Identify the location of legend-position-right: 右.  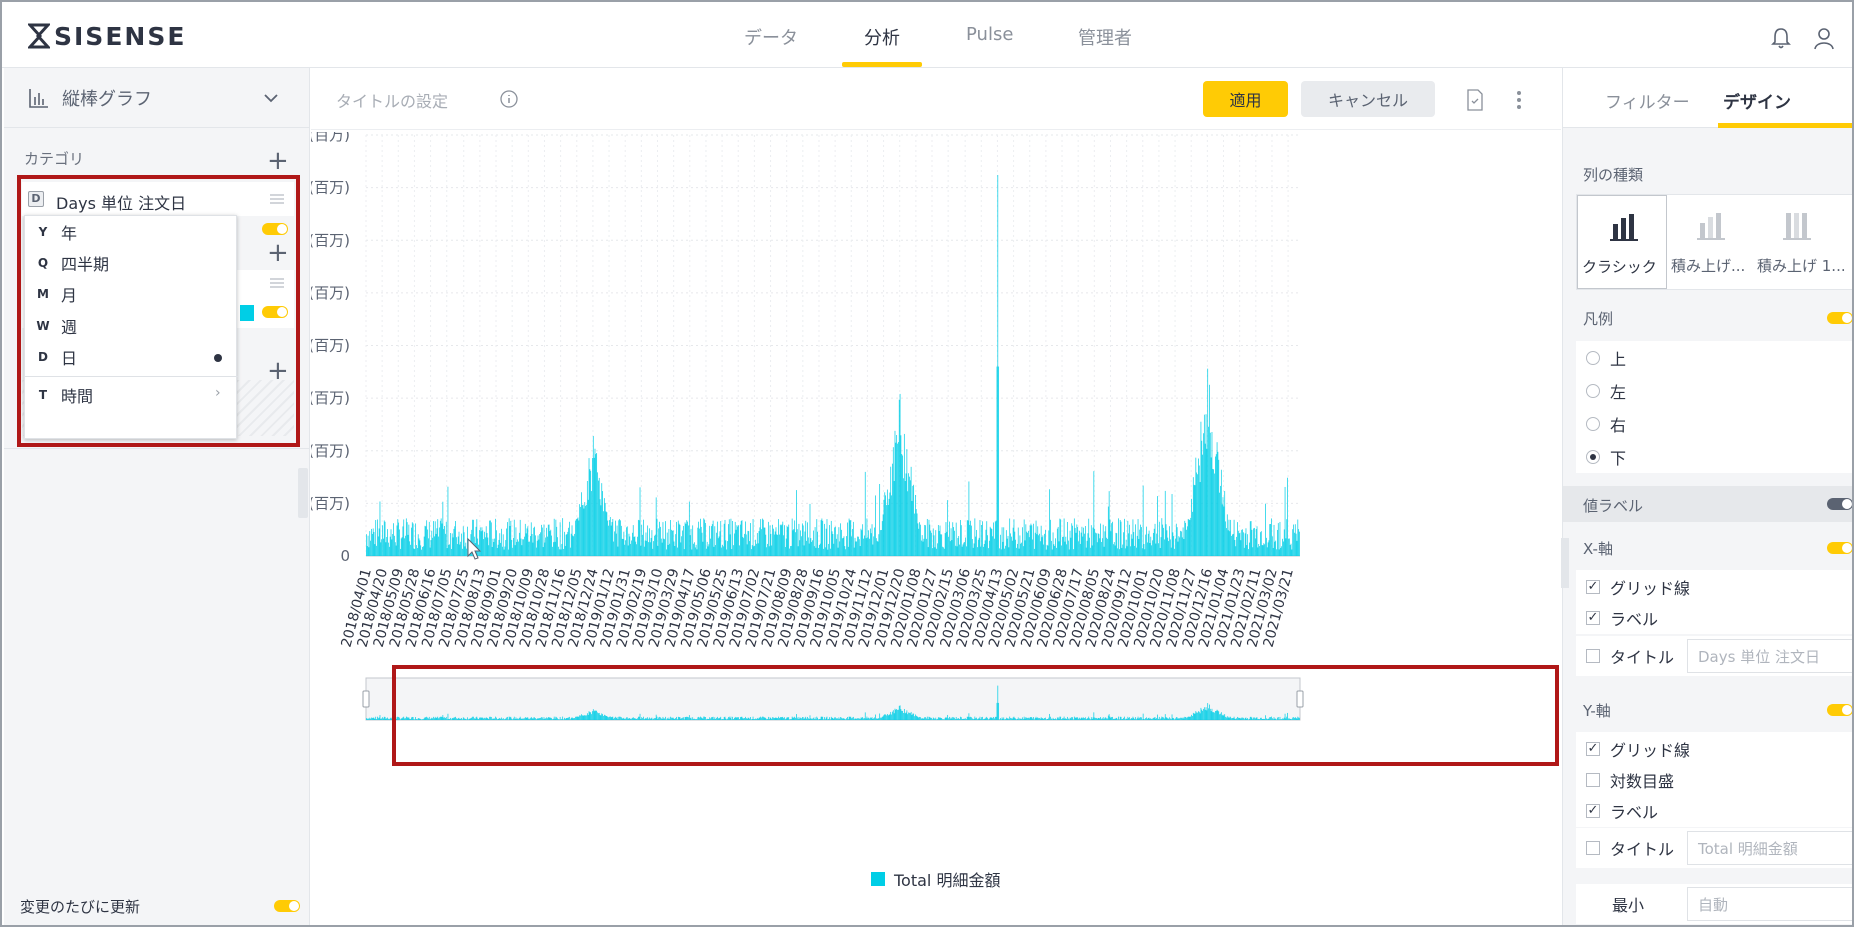
(1714, 423).